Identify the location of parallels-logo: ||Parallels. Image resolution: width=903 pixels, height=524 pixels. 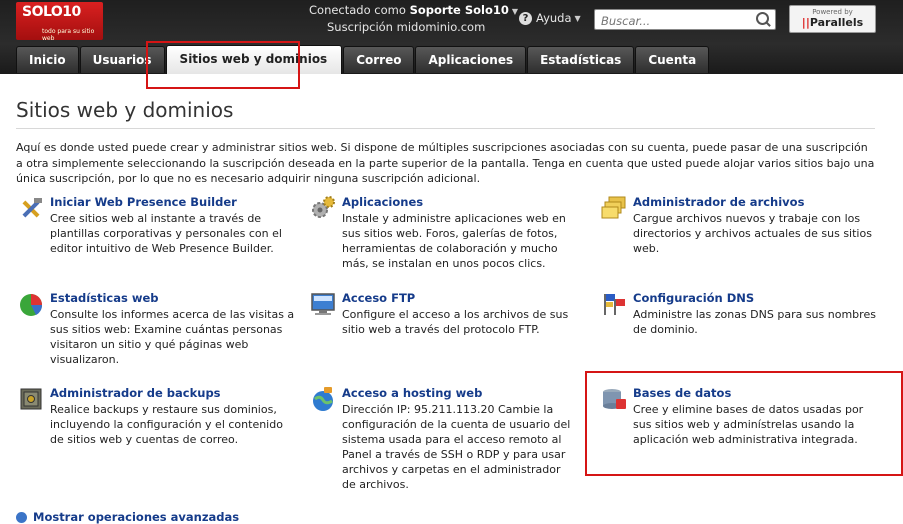
(832, 22).